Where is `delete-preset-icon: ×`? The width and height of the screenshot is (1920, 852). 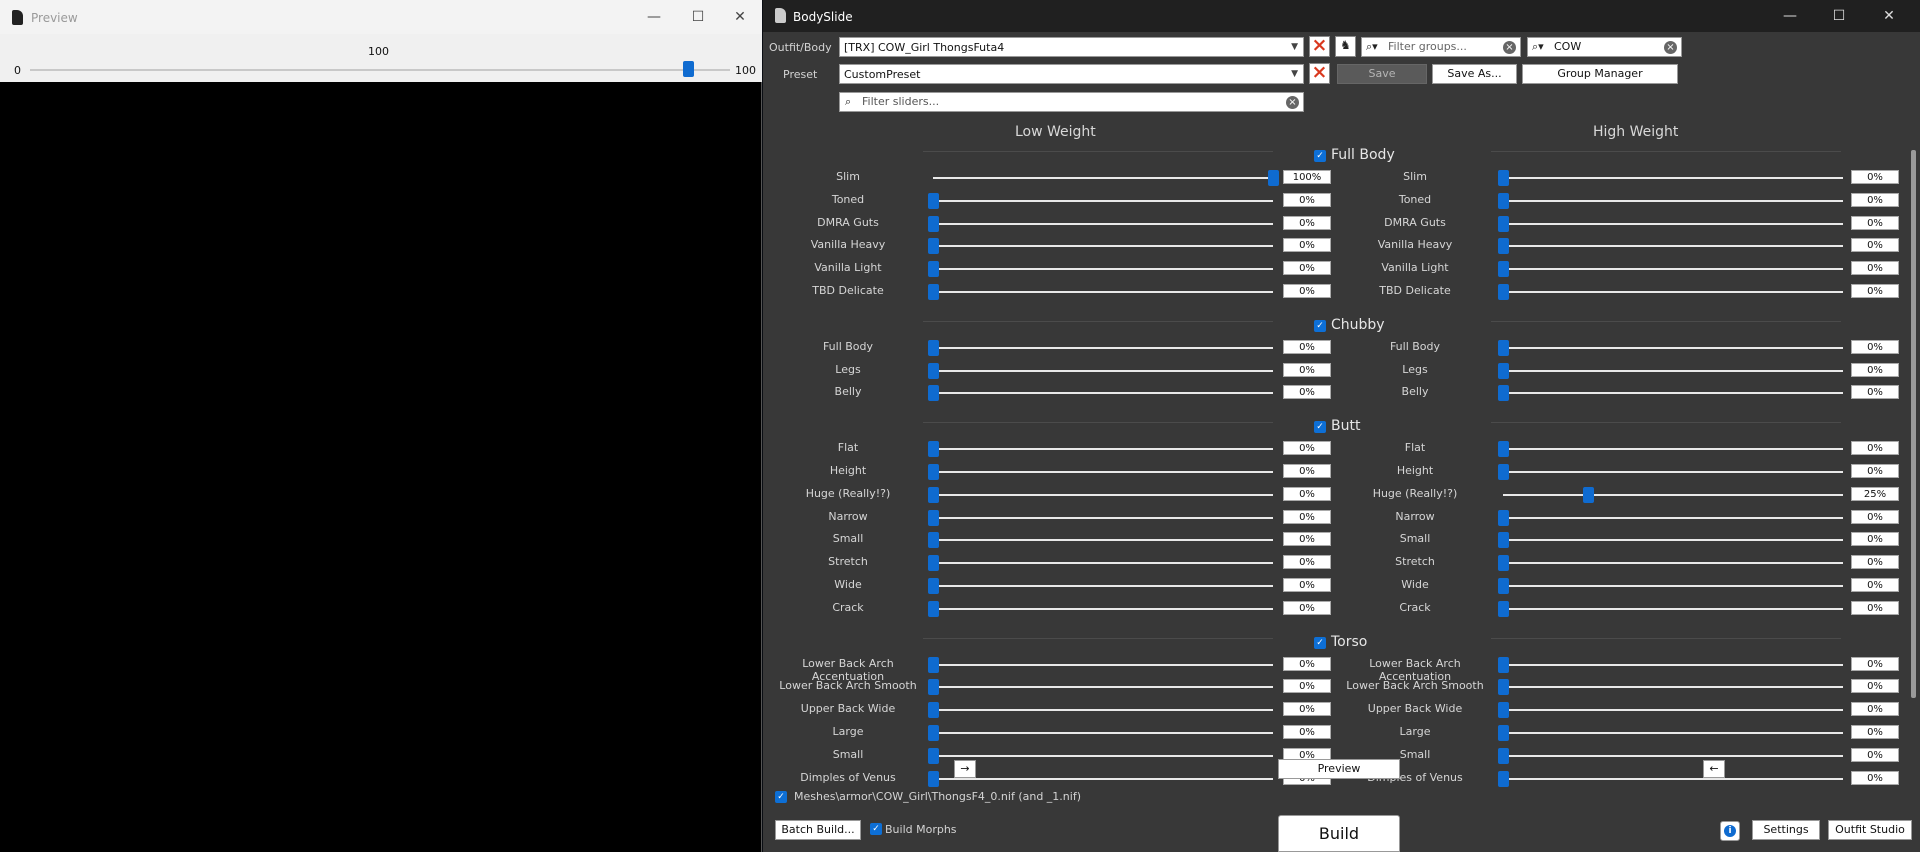
delete-preset-icon: × is located at coordinates (1319, 73).